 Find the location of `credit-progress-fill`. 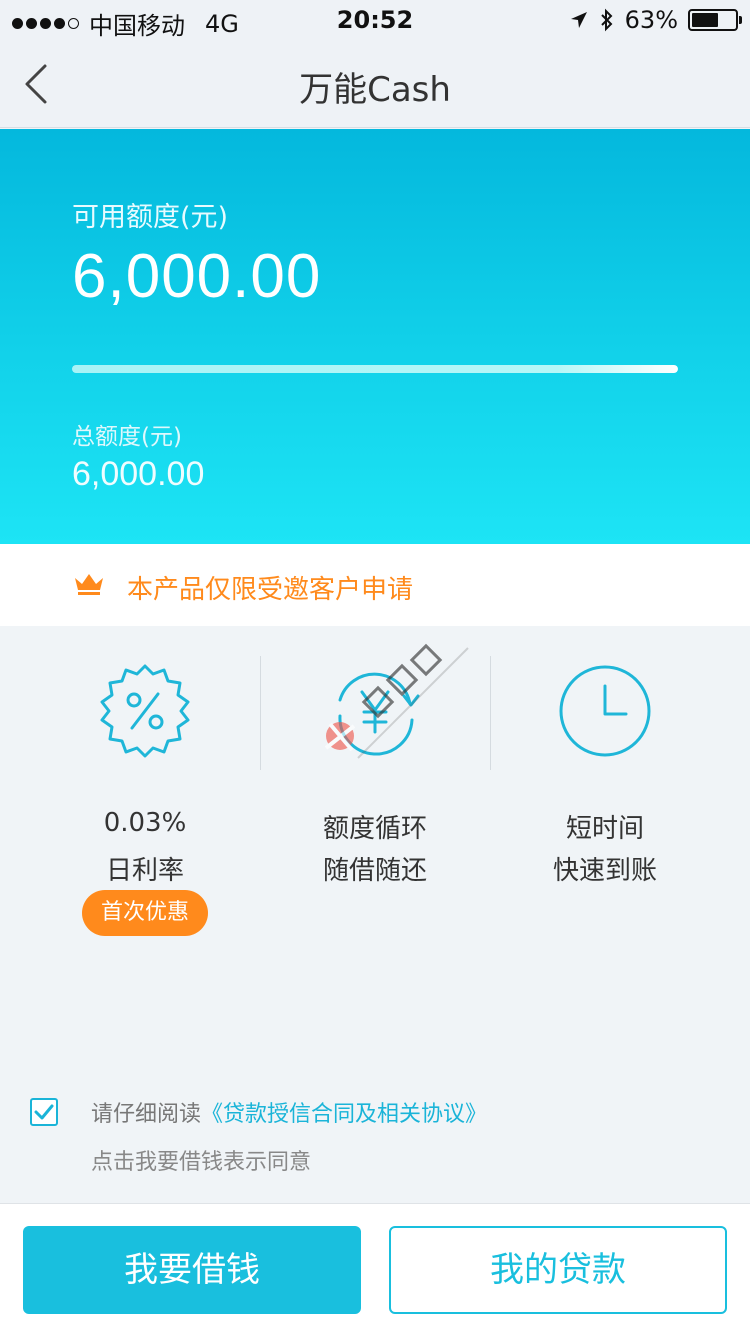

credit-progress-fill is located at coordinates (375, 369).